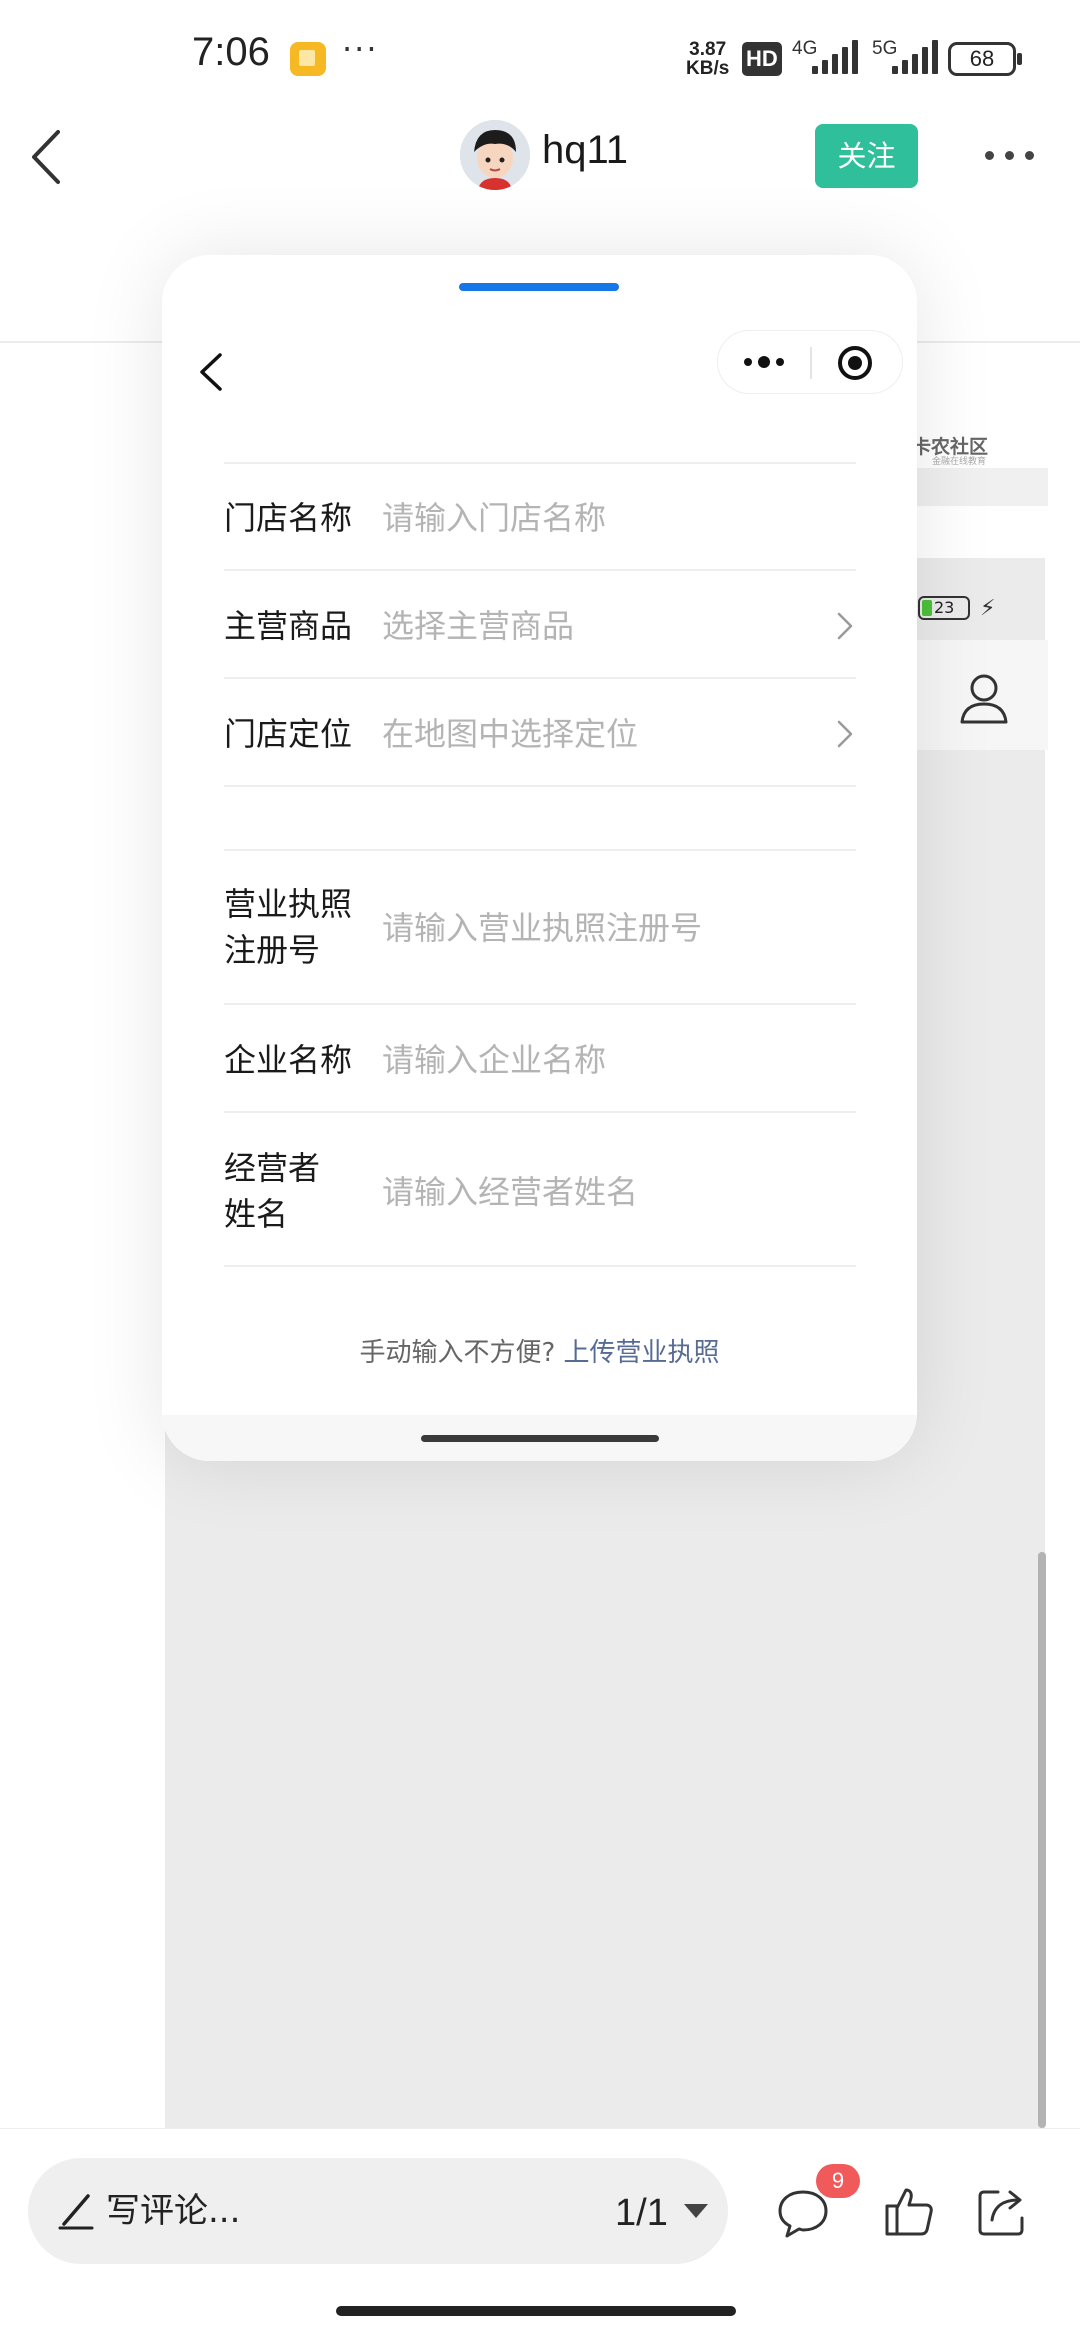 This screenshot has height=2340, width=1080. Describe the element at coordinates (272, 1168) in the screenshot. I see `operator-name-label-line1: 经营者` at that location.